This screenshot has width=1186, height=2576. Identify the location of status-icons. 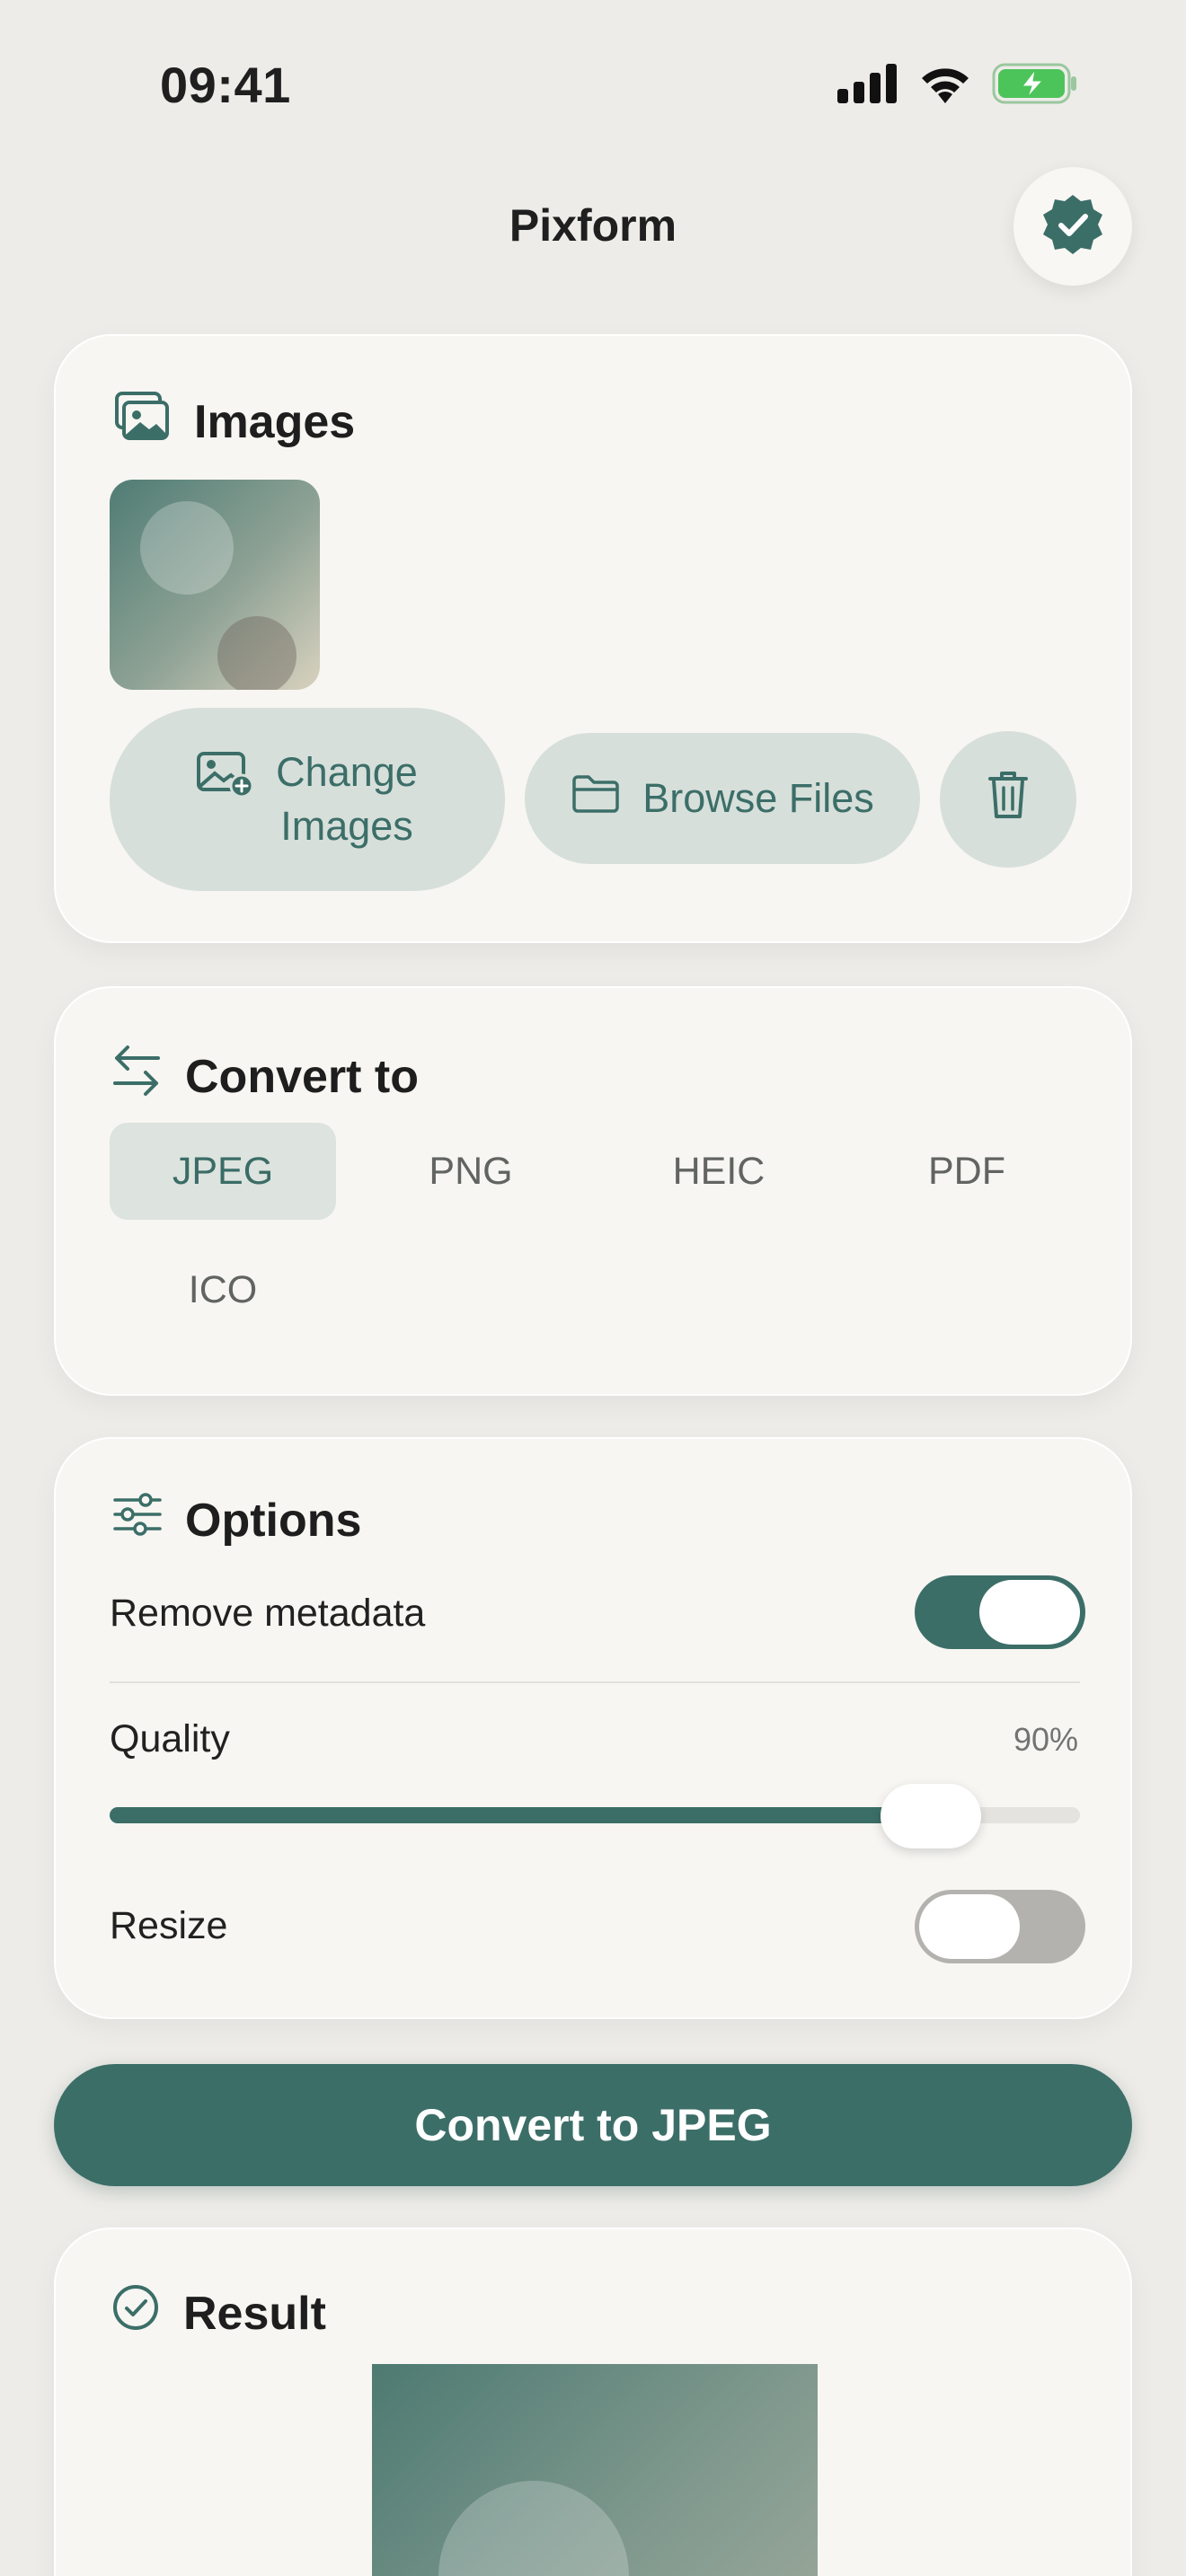
(957, 86).